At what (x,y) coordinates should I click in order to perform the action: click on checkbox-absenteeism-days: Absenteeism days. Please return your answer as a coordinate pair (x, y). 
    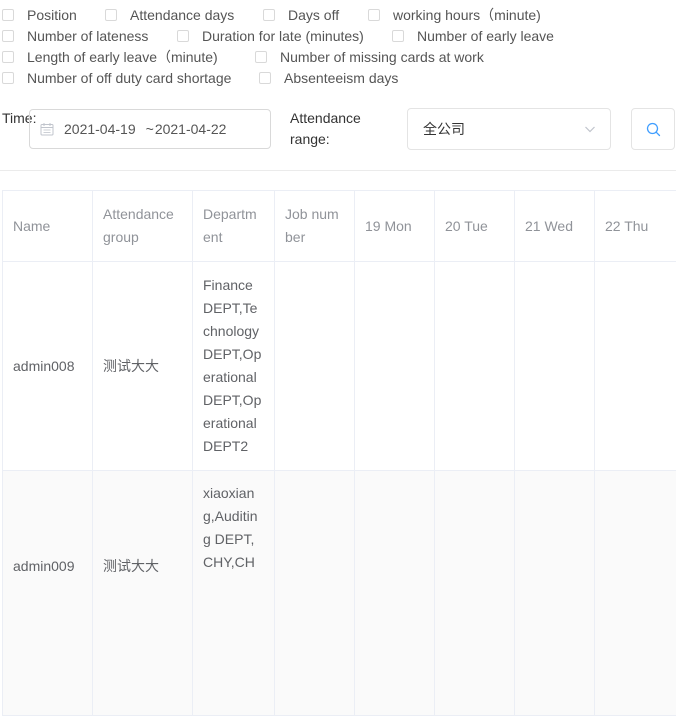
    Looking at the image, I should click on (328, 78).